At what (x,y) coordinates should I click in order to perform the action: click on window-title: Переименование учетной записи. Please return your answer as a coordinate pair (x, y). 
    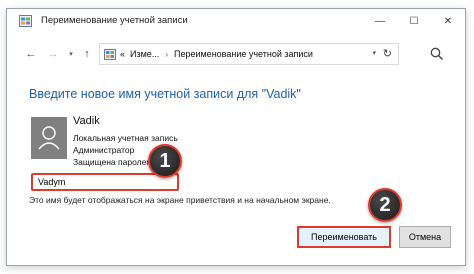
    Looking at the image, I should click on (114, 20).